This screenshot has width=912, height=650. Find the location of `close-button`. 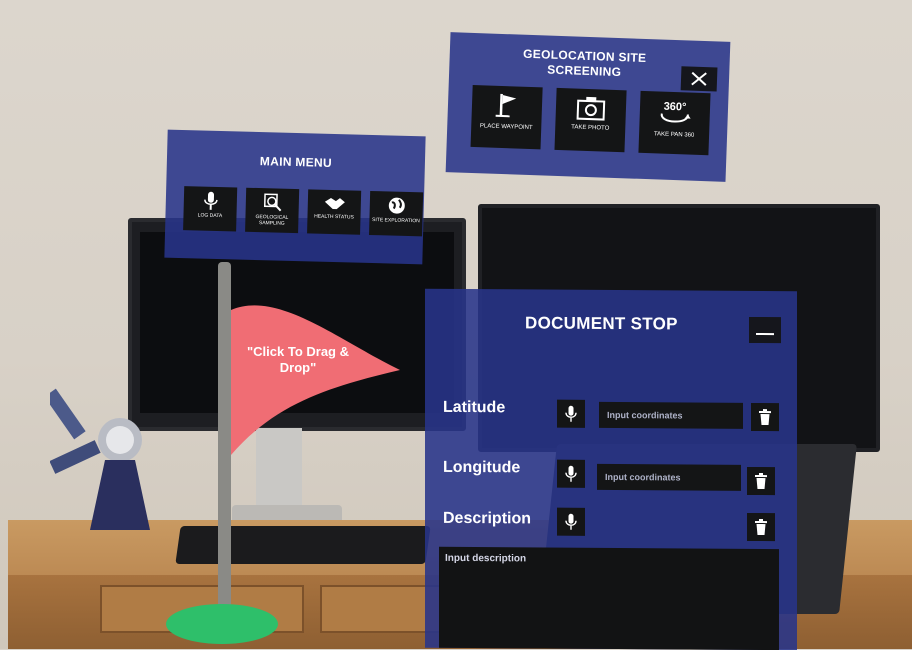

close-button is located at coordinates (699, 79).